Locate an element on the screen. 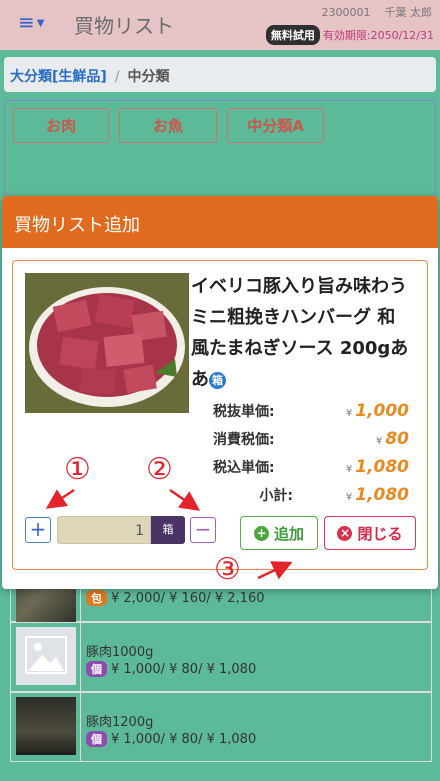 This screenshot has height=781, width=440. product-thumbnail is located at coordinates (46, 726).